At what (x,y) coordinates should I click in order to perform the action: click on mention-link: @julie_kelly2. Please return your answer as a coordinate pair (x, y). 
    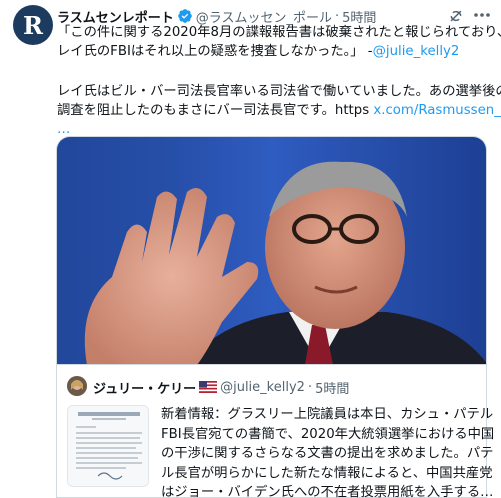
    Looking at the image, I should click on (416, 51).